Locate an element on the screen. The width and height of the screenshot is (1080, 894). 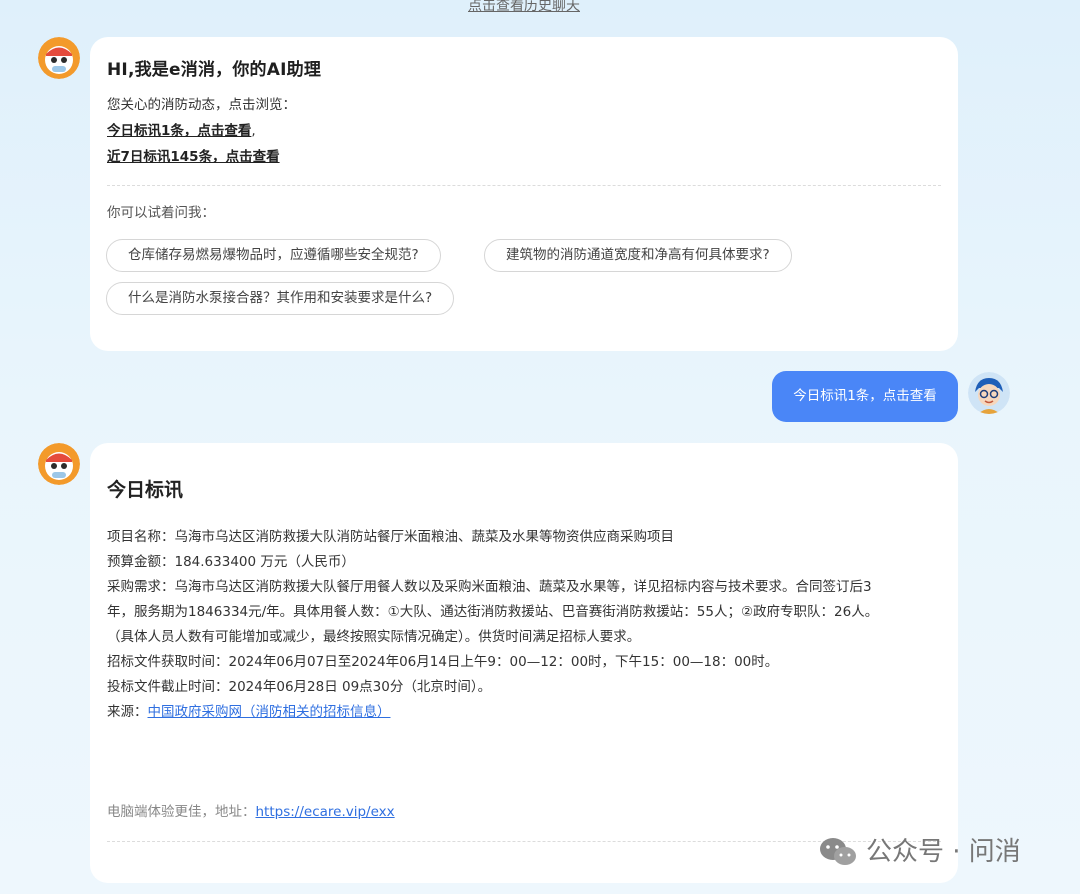
today-news-line: 今日标讯1条，点击查看, is located at coordinates (181, 131).